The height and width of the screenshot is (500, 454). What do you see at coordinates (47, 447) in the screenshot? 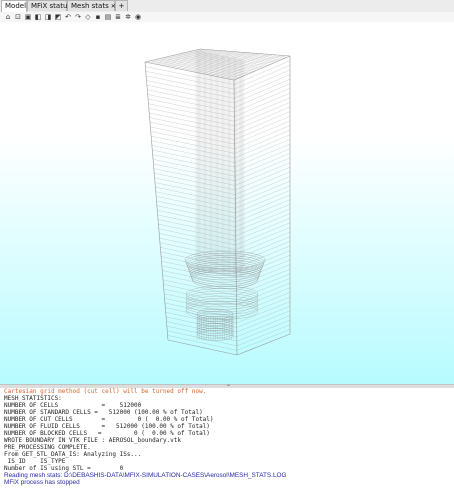
I see `console-line: PRE_PROCESSING COMPLETE.` at bounding box center [47, 447].